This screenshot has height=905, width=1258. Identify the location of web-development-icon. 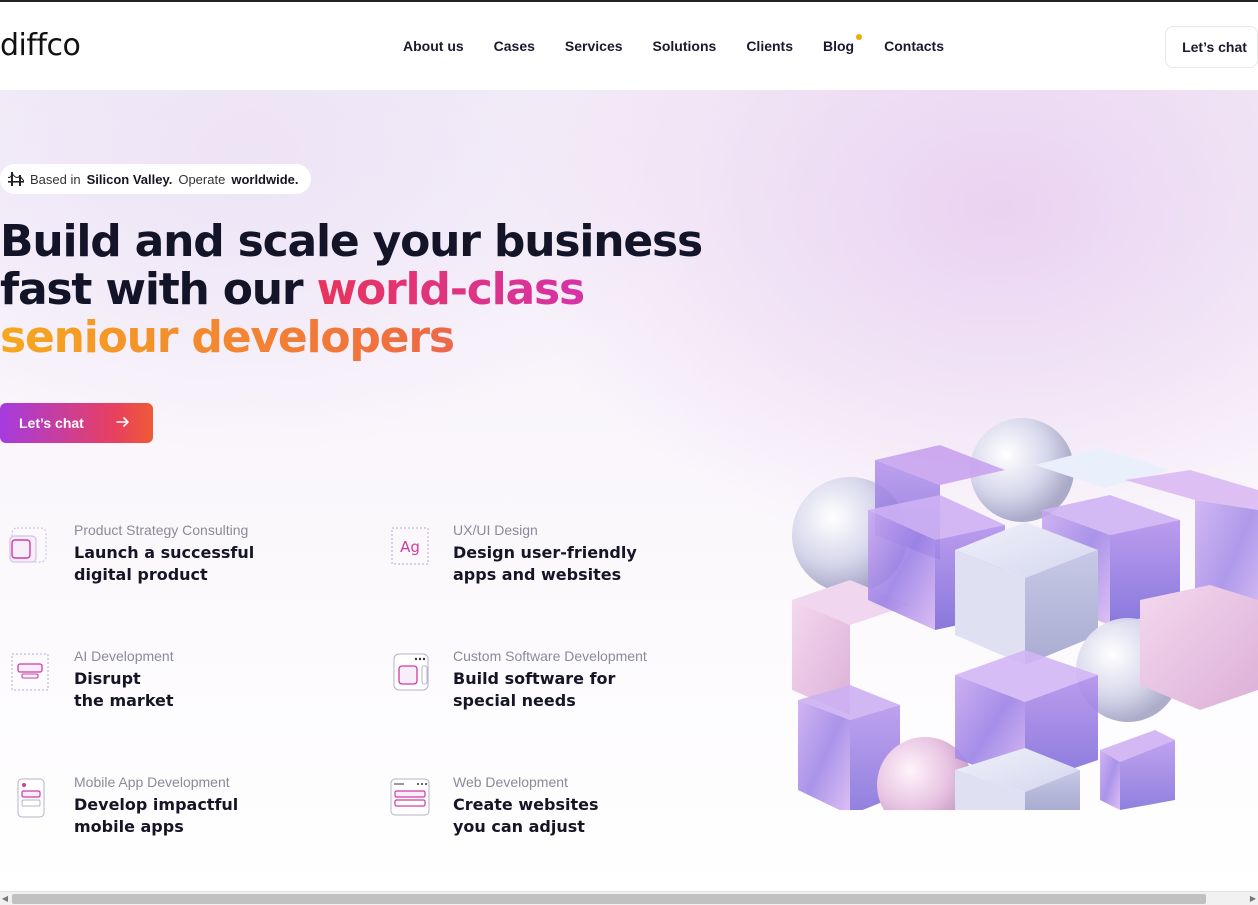
(410, 797).